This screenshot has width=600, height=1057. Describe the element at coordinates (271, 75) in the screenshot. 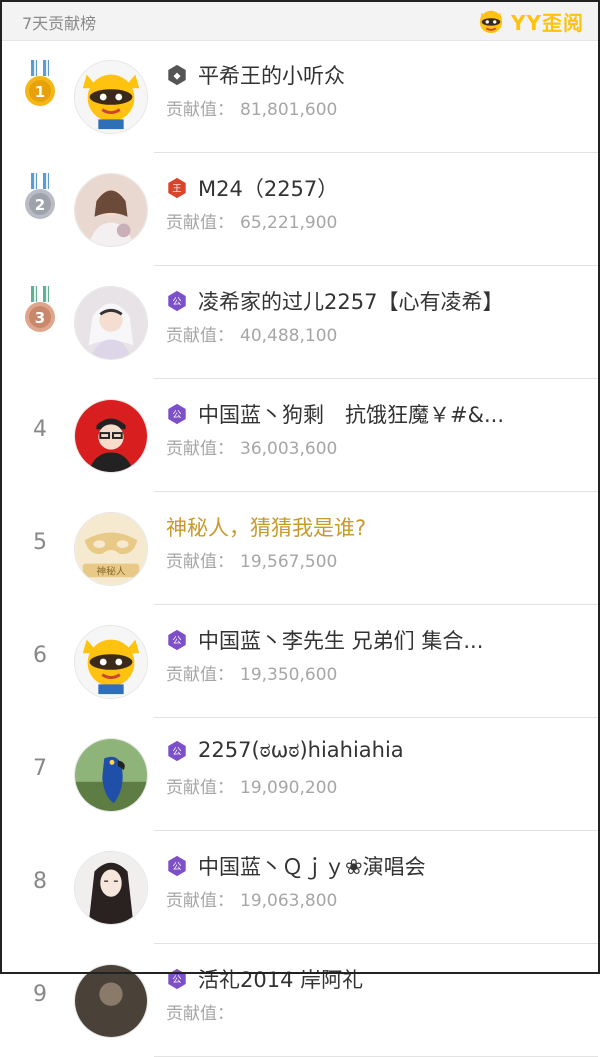

I see `user-name: 平希王的小听众` at that location.